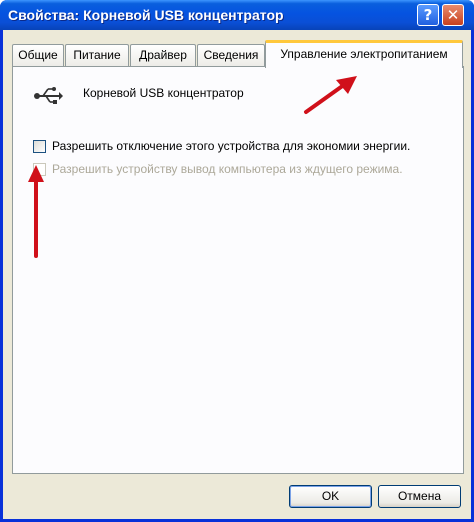  Describe the element at coordinates (231, 55) in the screenshot. I see `tab-details: Сведения` at that location.